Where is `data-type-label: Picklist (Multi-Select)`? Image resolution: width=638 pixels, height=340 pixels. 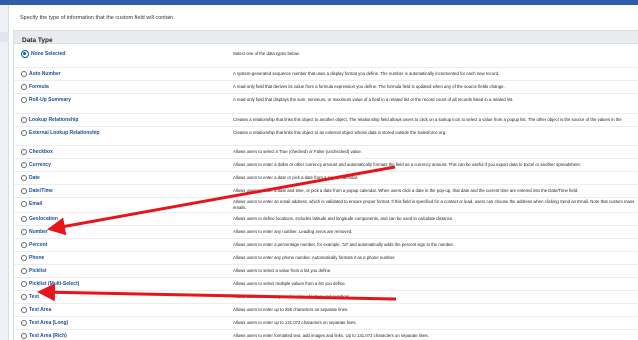
data-type-label: Picklist (Multi-Select) is located at coordinates (54, 284).